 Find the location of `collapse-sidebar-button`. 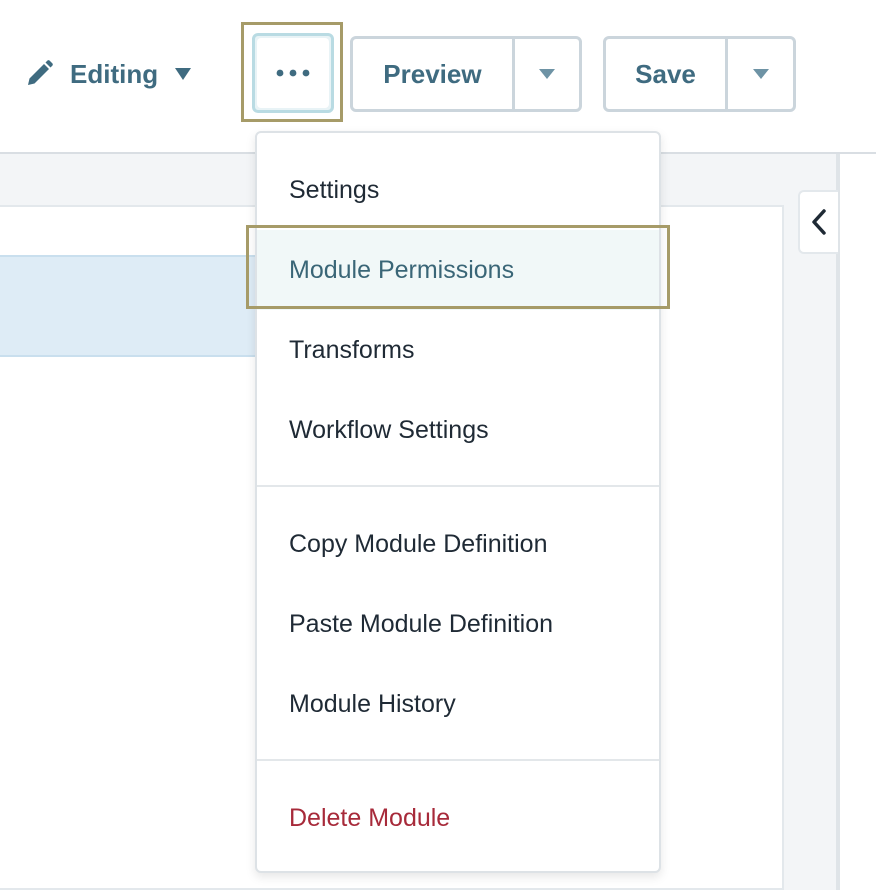

collapse-sidebar-button is located at coordinates (818, 222).